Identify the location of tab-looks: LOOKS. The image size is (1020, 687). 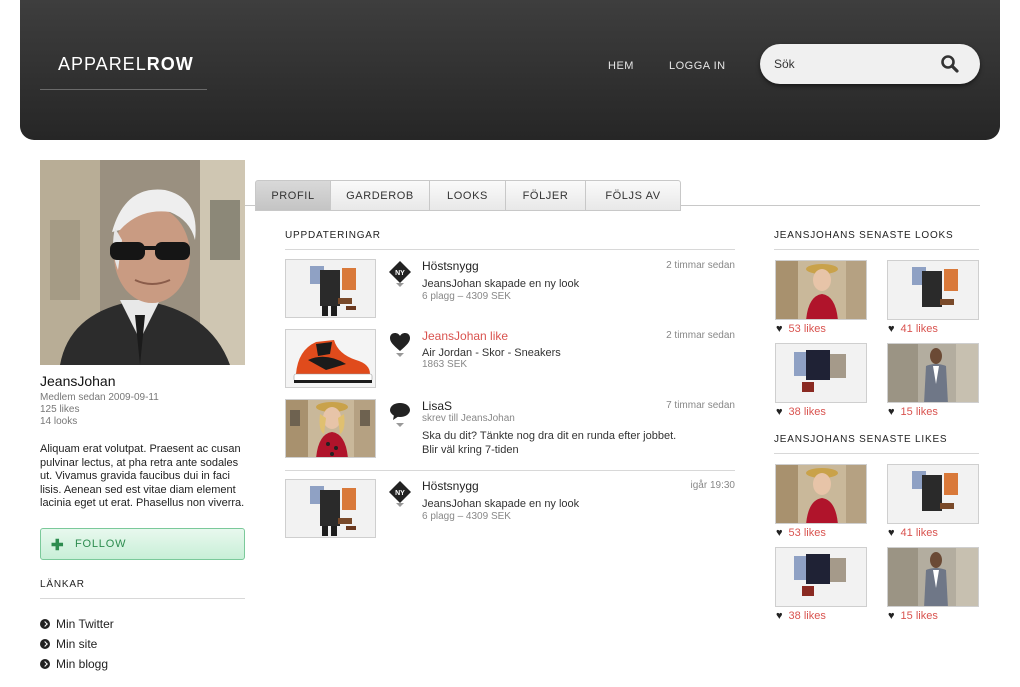
(468, 195).